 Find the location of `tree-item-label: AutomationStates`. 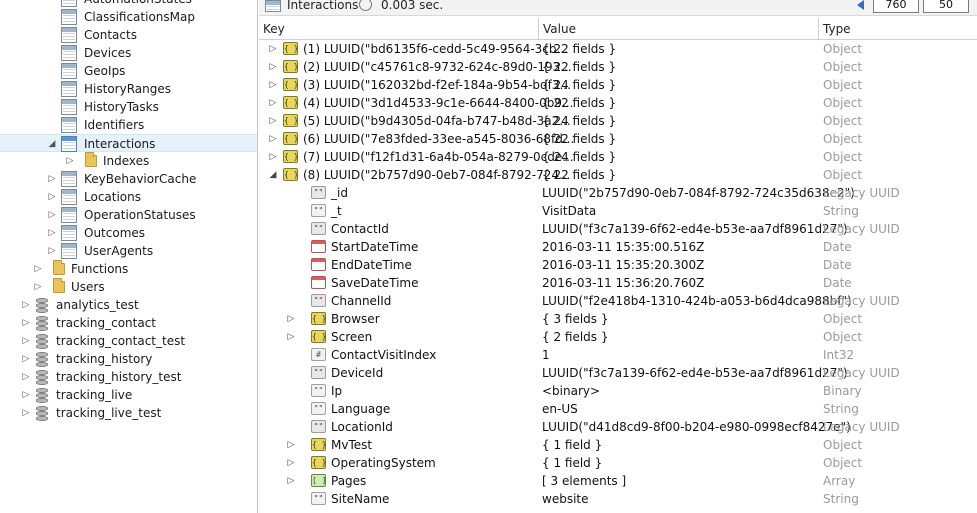

tree-item-label: AutomationStates is located at coordinates (138, 4).